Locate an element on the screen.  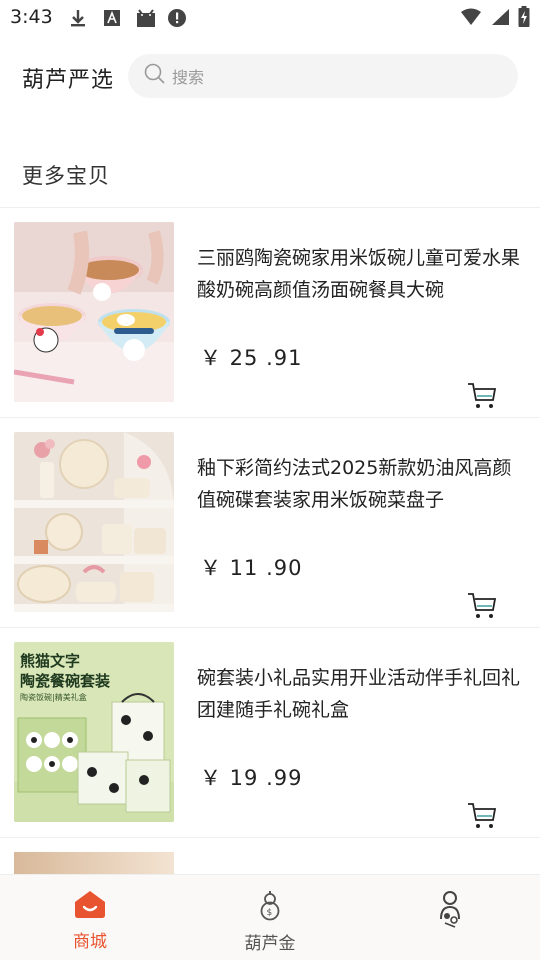
header: 葫芦严选 搜索 is located at coordinates (270, 76).